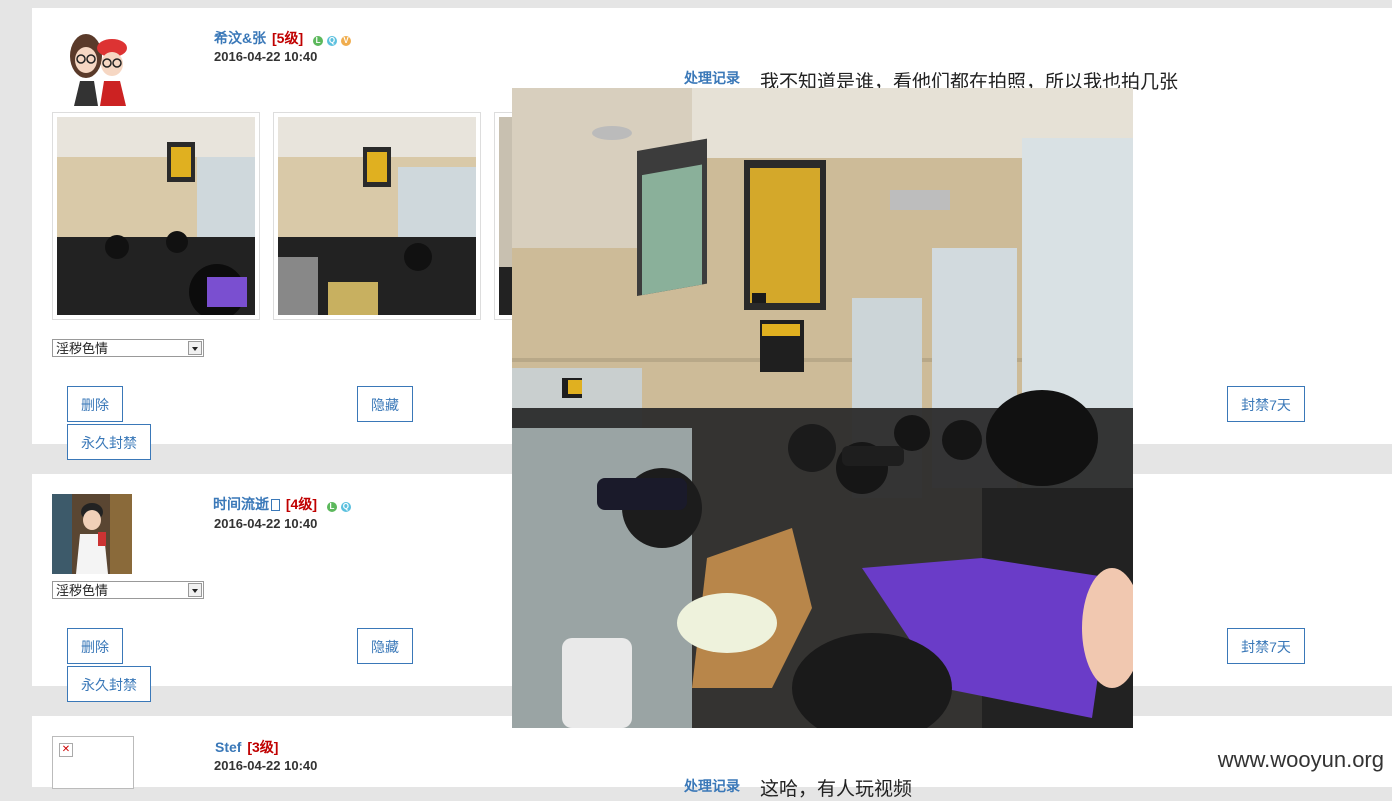 The image size is (1392, 801). Describe the element at coordinates (346, 40) in the screenshot. I see `vip-badge-icon: V` at that location.